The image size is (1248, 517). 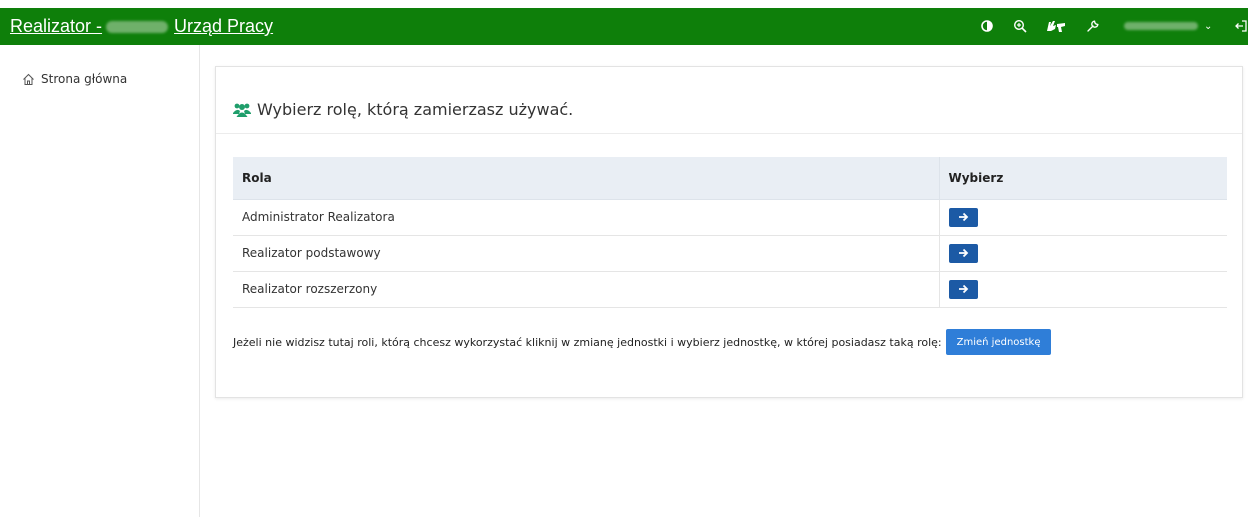 What do you see at coordinates (100, 281) in the screenshot?
I see `sidebar: Strona główna` at bounding box center [100, 281].